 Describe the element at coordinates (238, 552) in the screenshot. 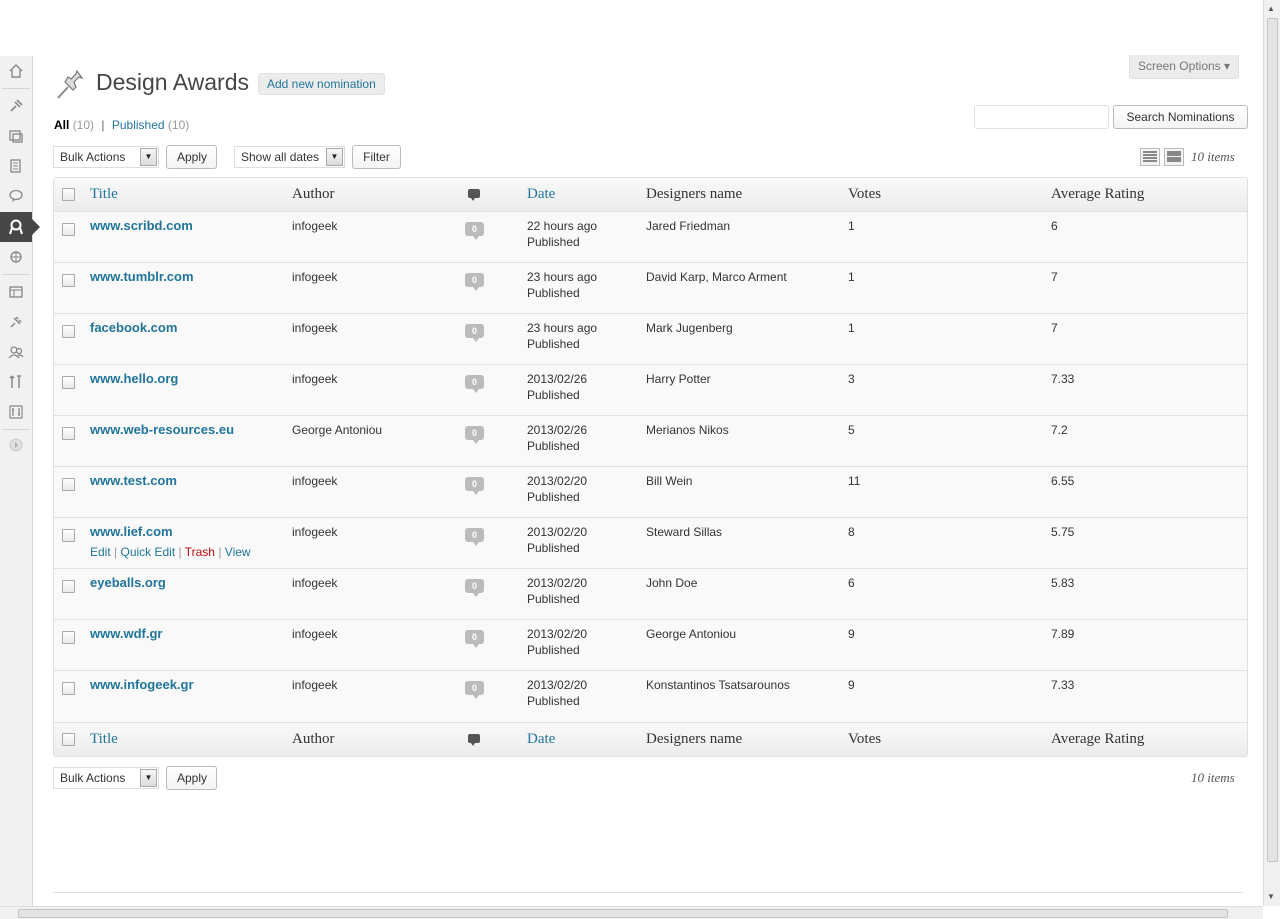

I see `row-action-view: View` at that location.